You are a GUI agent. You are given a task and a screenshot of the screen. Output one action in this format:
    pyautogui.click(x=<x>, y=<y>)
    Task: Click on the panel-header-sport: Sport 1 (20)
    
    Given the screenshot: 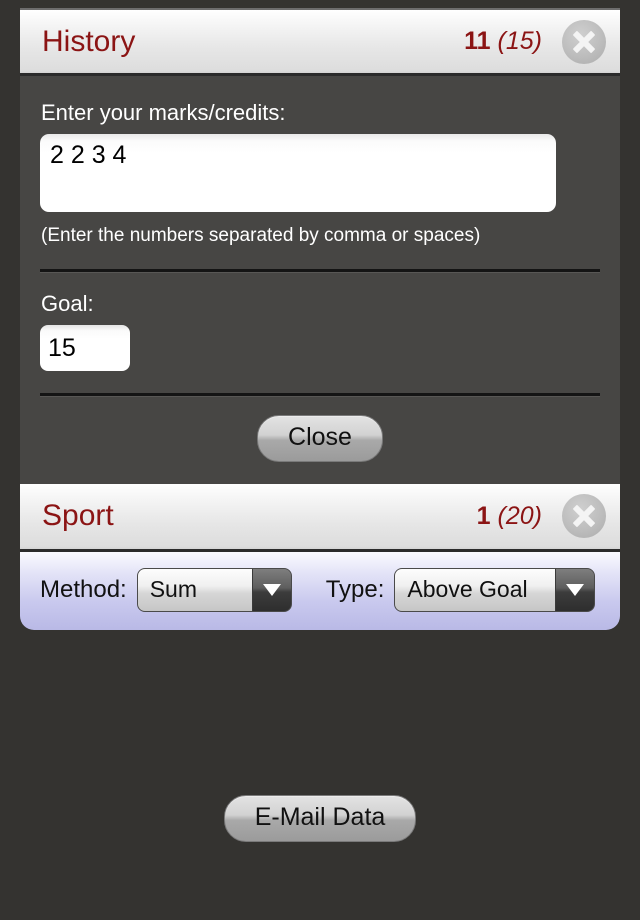 What is the action you would take?
    pyautogui.click(x=320, y=517)
    